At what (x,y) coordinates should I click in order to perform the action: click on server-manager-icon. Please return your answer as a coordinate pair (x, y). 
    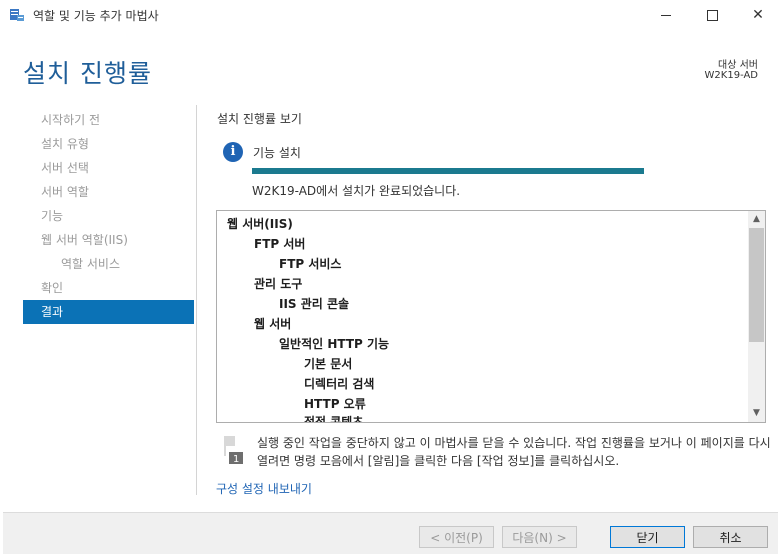
    Looking at the image, I should click on (17, 15).